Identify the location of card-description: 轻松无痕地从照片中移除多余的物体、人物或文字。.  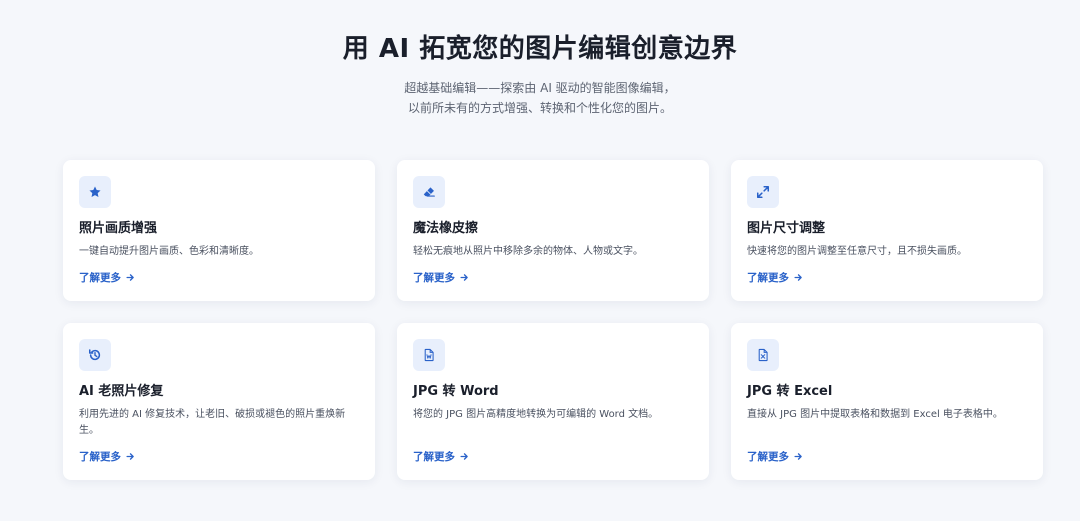
(528, 251).